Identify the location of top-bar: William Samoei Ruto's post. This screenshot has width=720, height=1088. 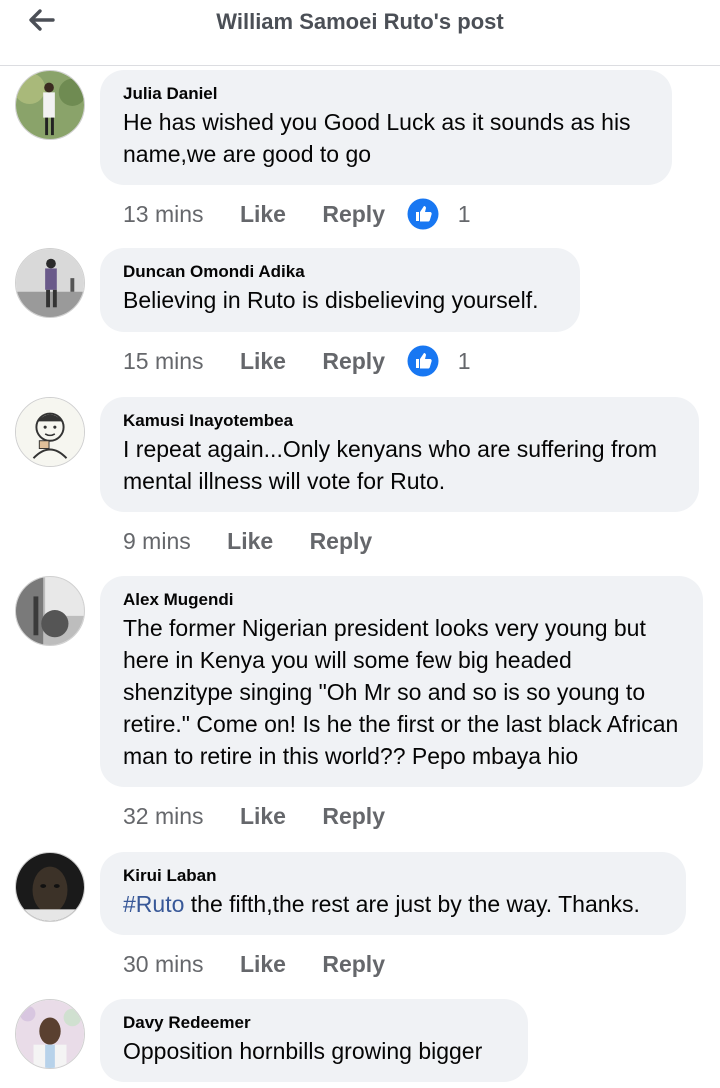
(360, 33).